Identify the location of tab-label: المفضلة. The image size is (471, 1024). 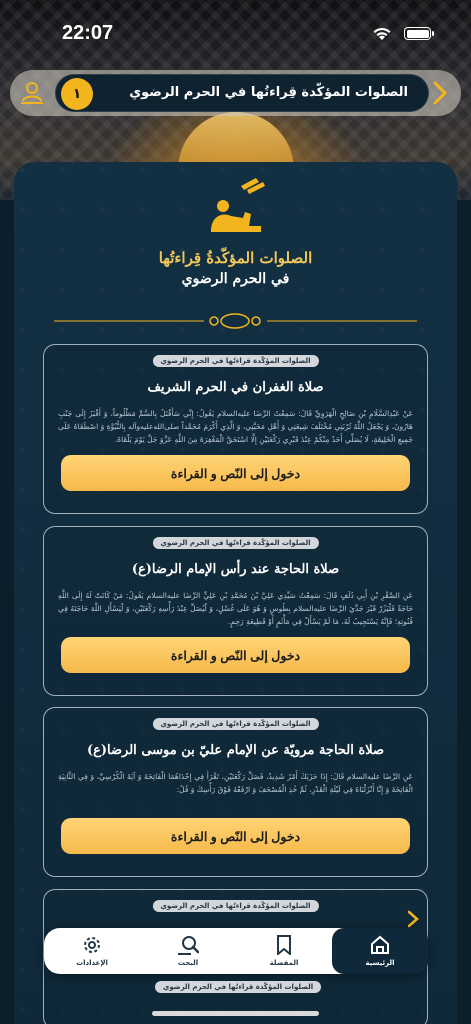
(284, 963).